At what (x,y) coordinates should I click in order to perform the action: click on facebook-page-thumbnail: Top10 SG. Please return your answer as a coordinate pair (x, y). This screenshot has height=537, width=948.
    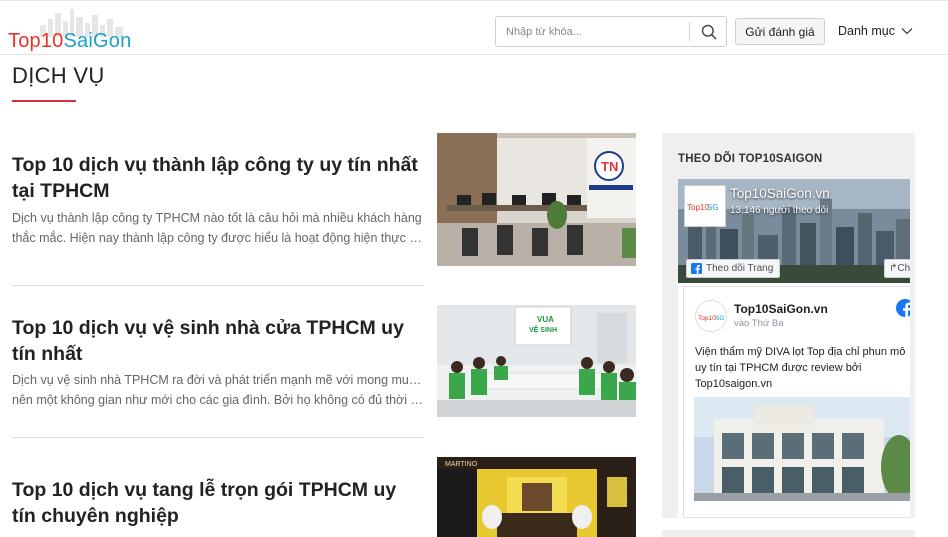
    Looking at the image, I should click on (705, 206).